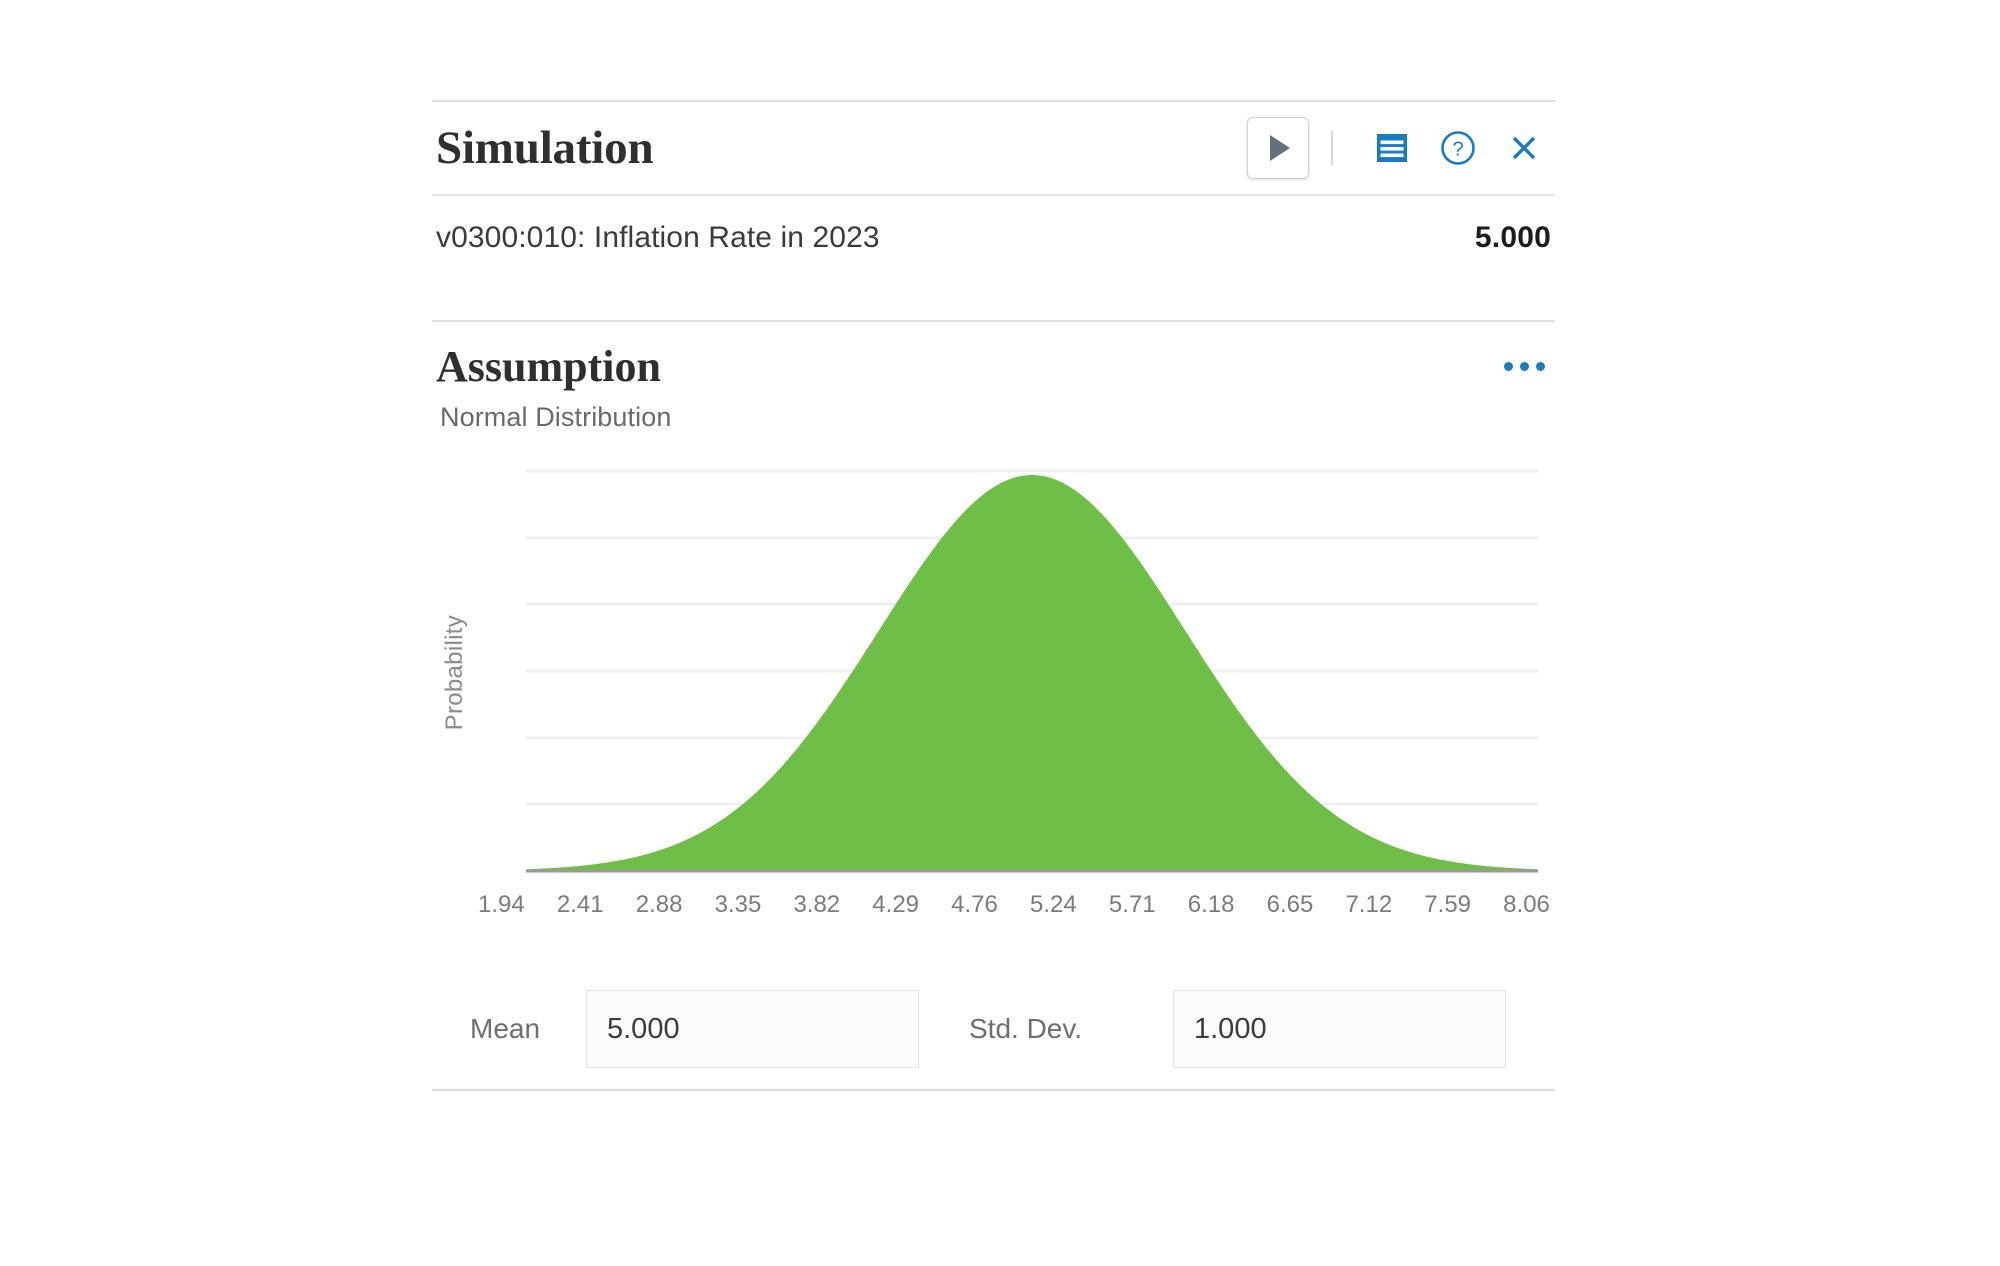  Describe the element at coordinates (738, 905) in the screenshot. I see `x-tick-label: 3.35` at that location.